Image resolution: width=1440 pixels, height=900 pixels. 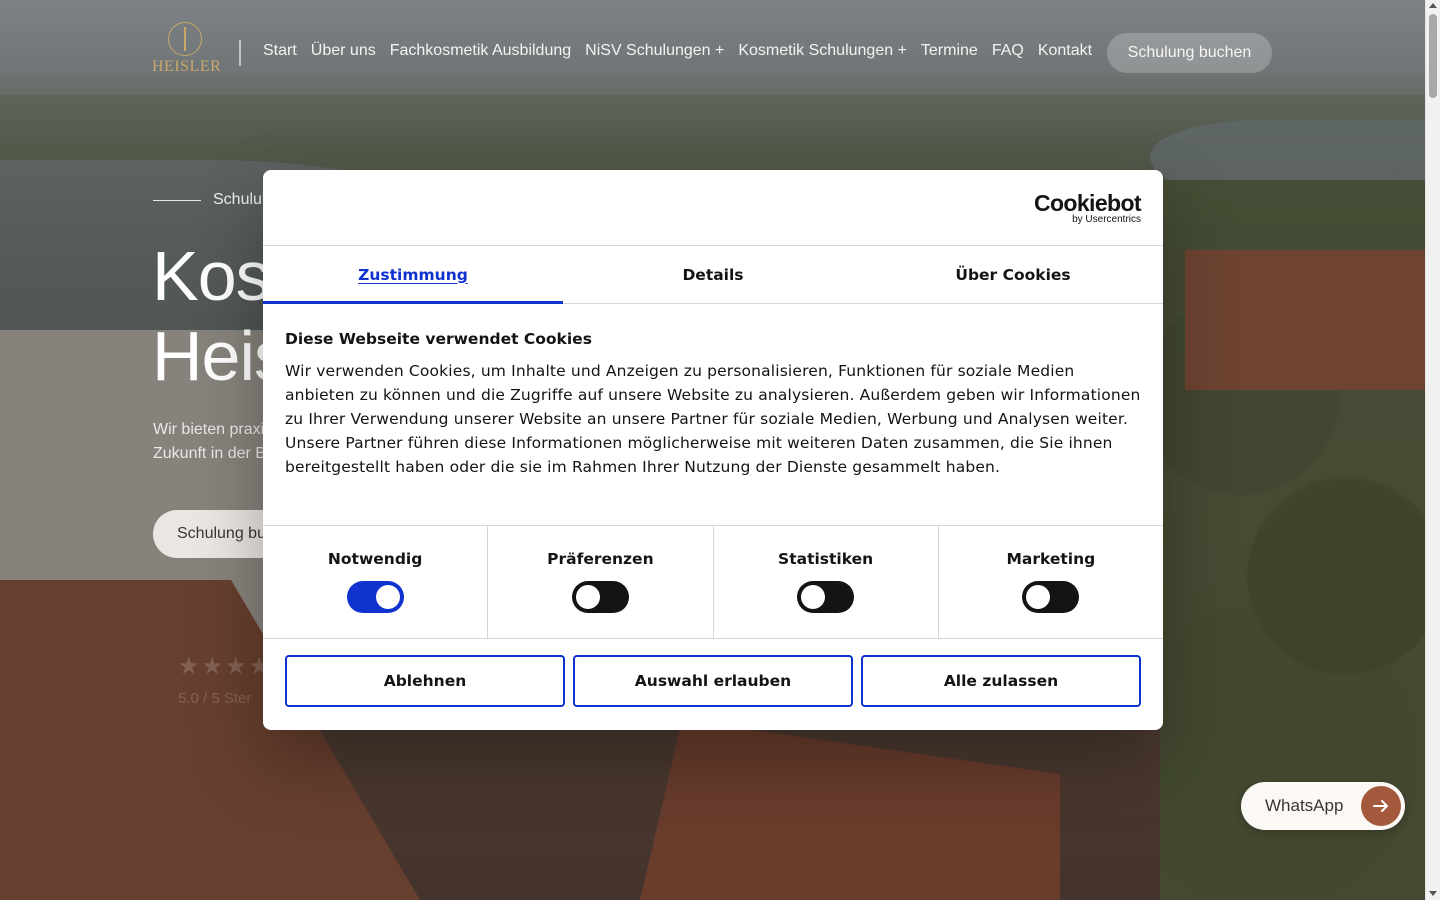 I want to click on cookiebot-brand-name: Cookiebot, so click(x=1087, y=203).